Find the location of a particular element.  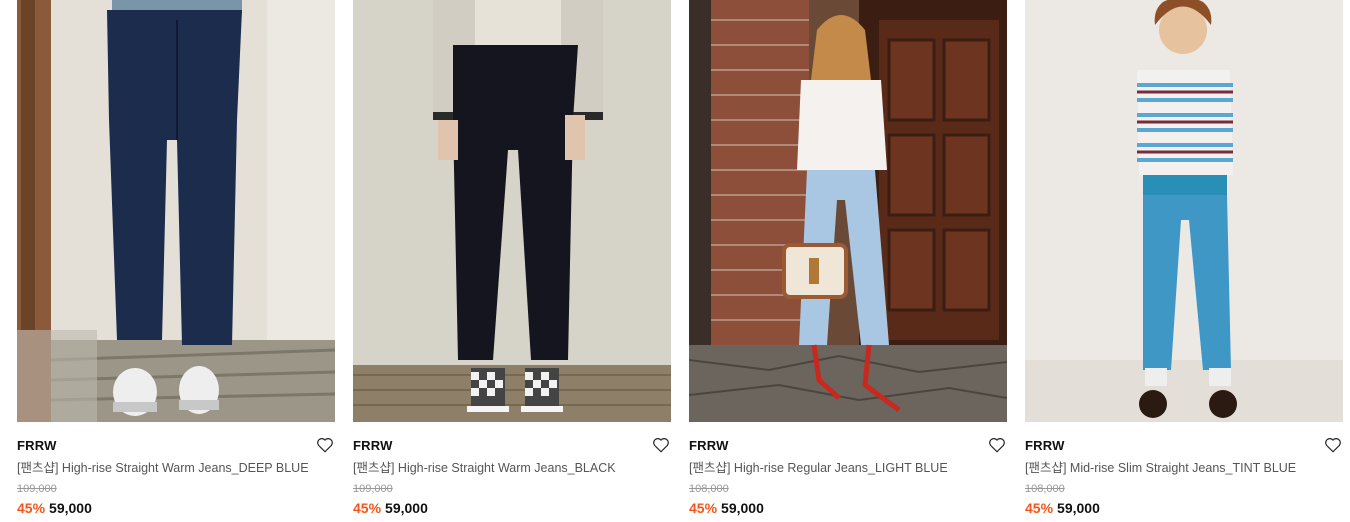

product-name: [팬츠샵] High-rise Regular Jeans_LIGHT BLUE is located at coordinates (848, 468).